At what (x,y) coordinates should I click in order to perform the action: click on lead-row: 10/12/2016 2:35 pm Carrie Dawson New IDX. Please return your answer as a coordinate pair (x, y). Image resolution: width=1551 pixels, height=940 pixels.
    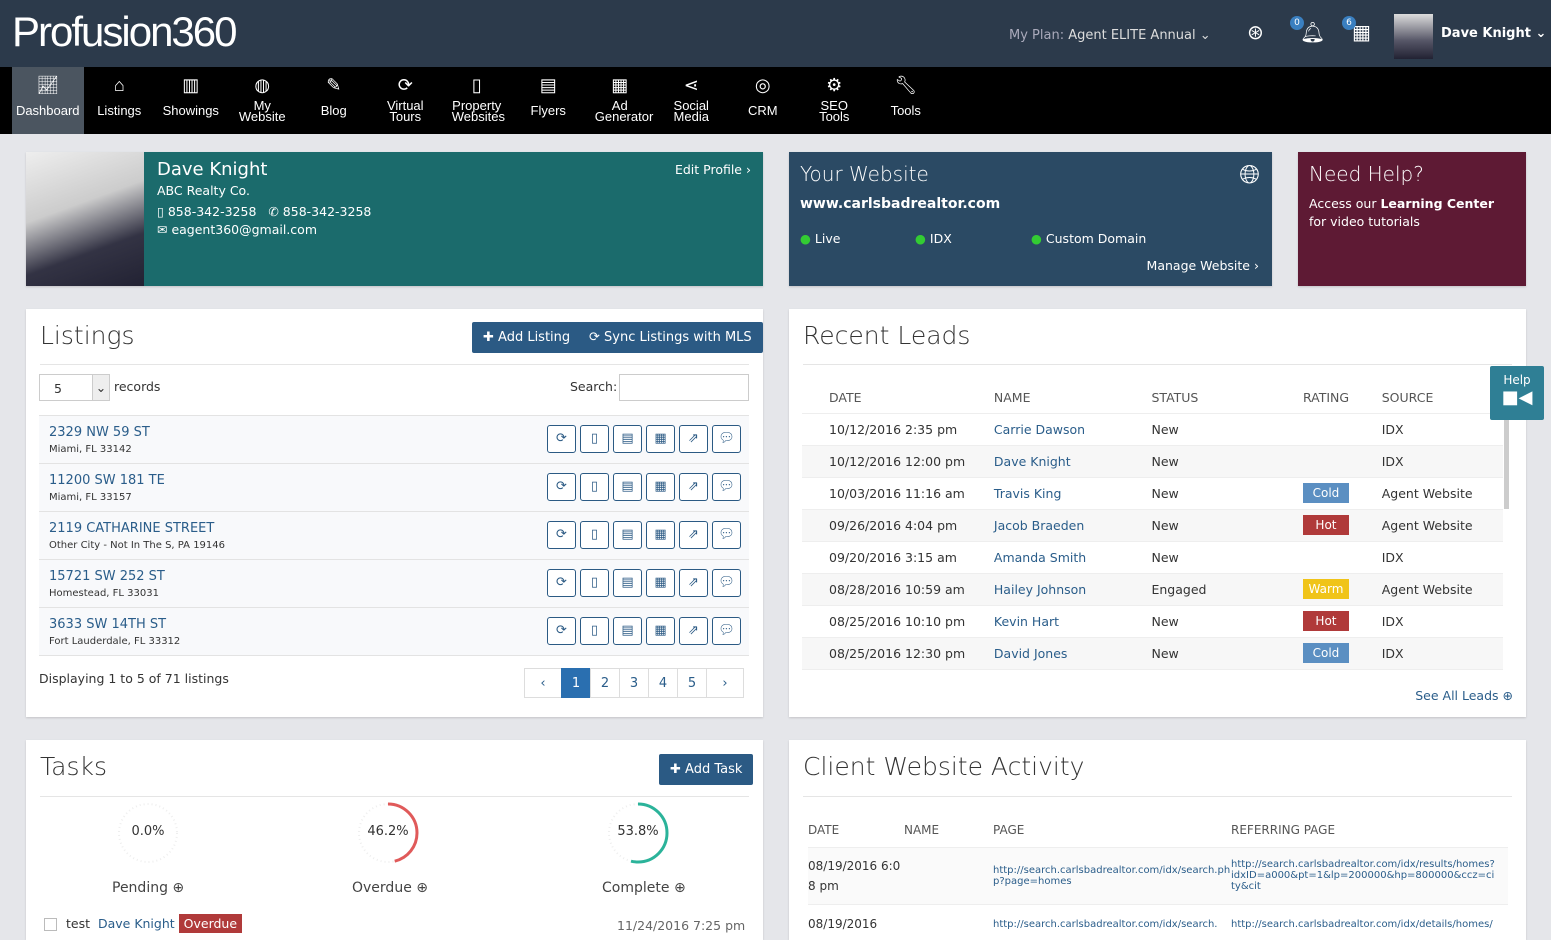
    Looking at the image, I should click on (1152, 429).